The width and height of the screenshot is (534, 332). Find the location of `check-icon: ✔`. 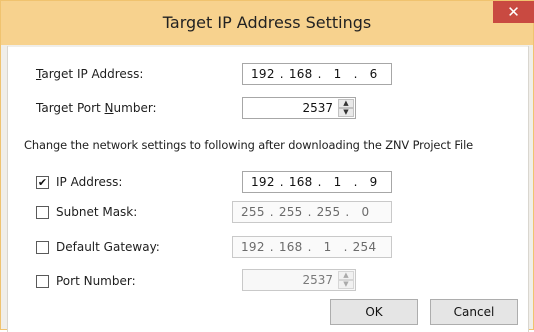

check-icon: ✔ is located at coordinates (42, 182).